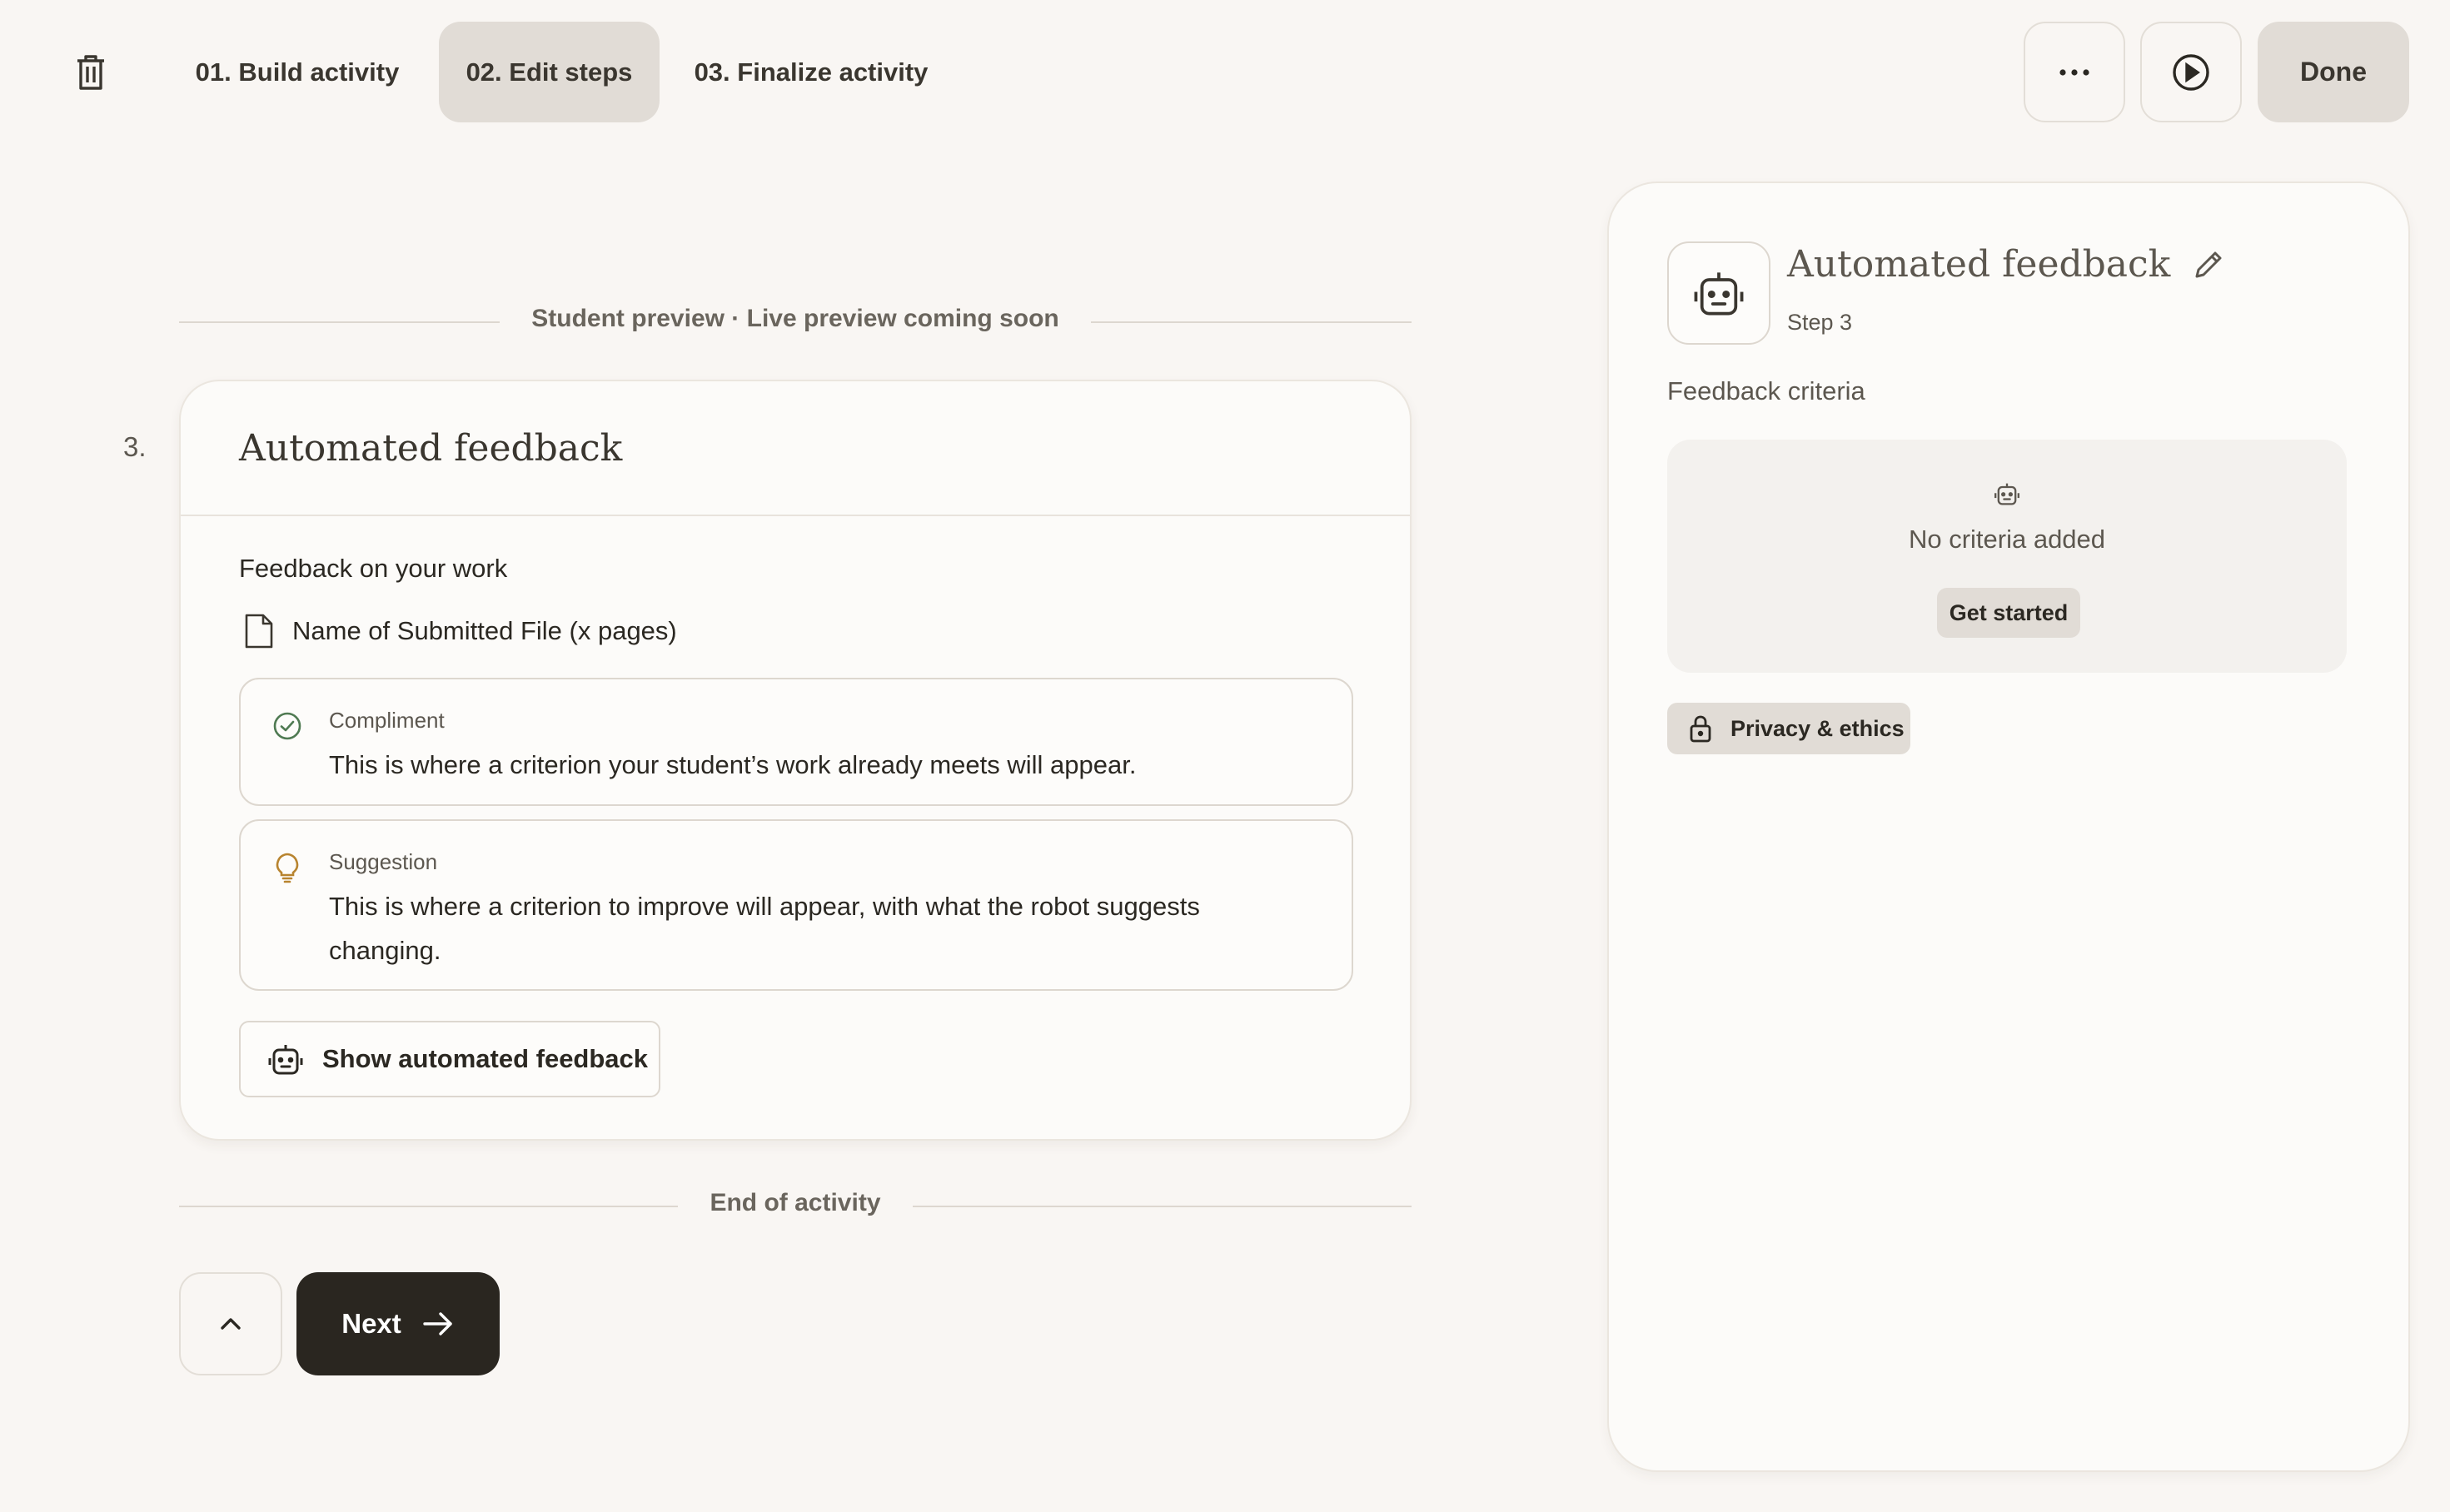 This screenshot has width=2450, height=1512. I want to click on more-options-button, so click(2074, 72).